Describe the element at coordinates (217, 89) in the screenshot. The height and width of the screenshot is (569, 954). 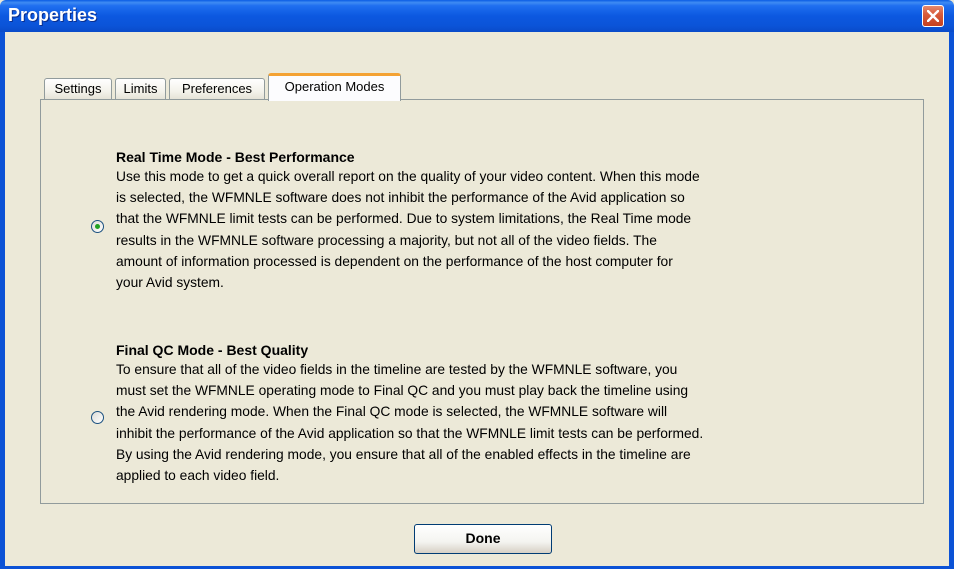
I see `tab-preferences: Preferences` at that location.